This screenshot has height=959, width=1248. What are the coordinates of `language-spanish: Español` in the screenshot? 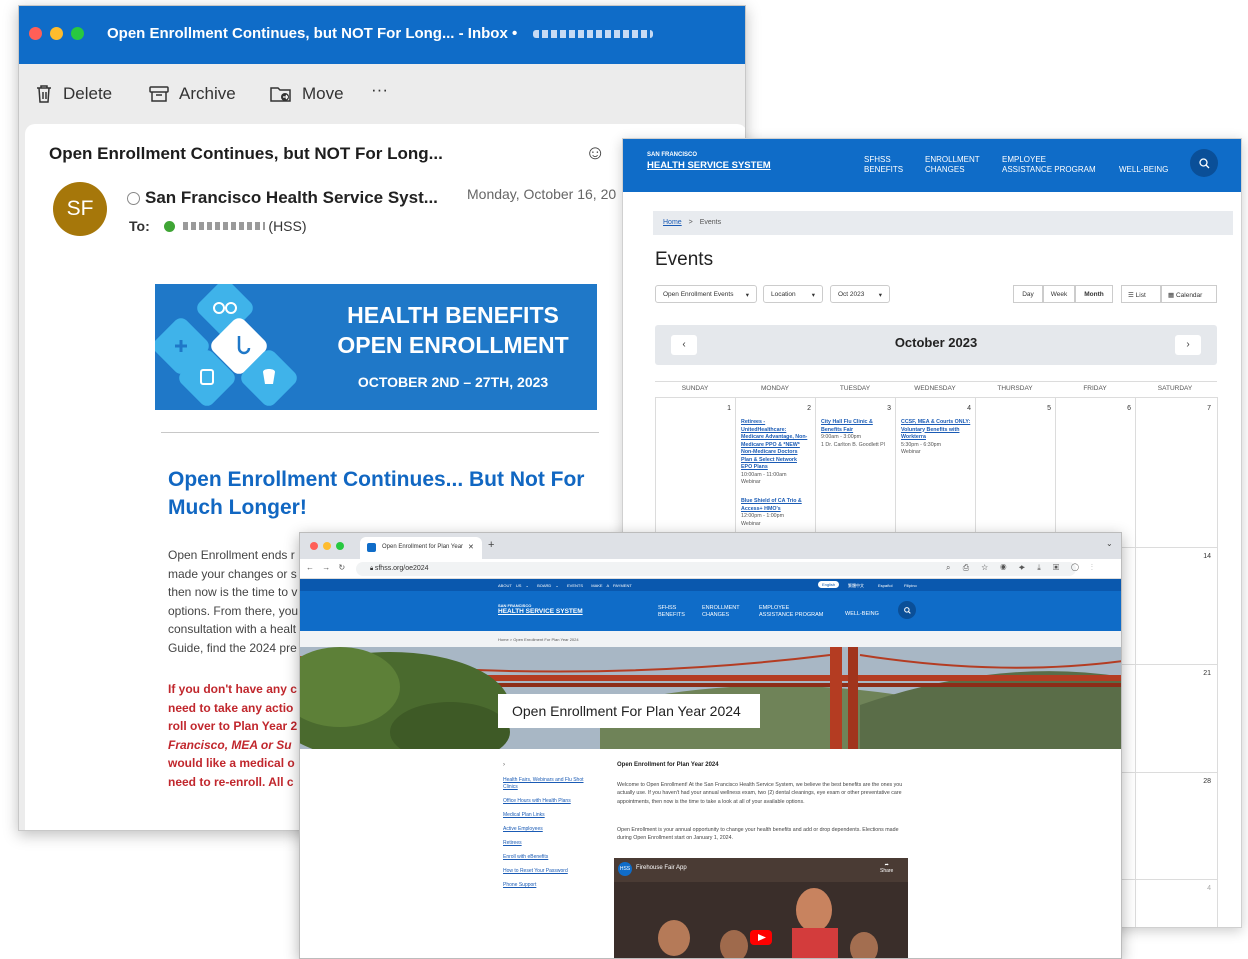 It's located at (885, 585).